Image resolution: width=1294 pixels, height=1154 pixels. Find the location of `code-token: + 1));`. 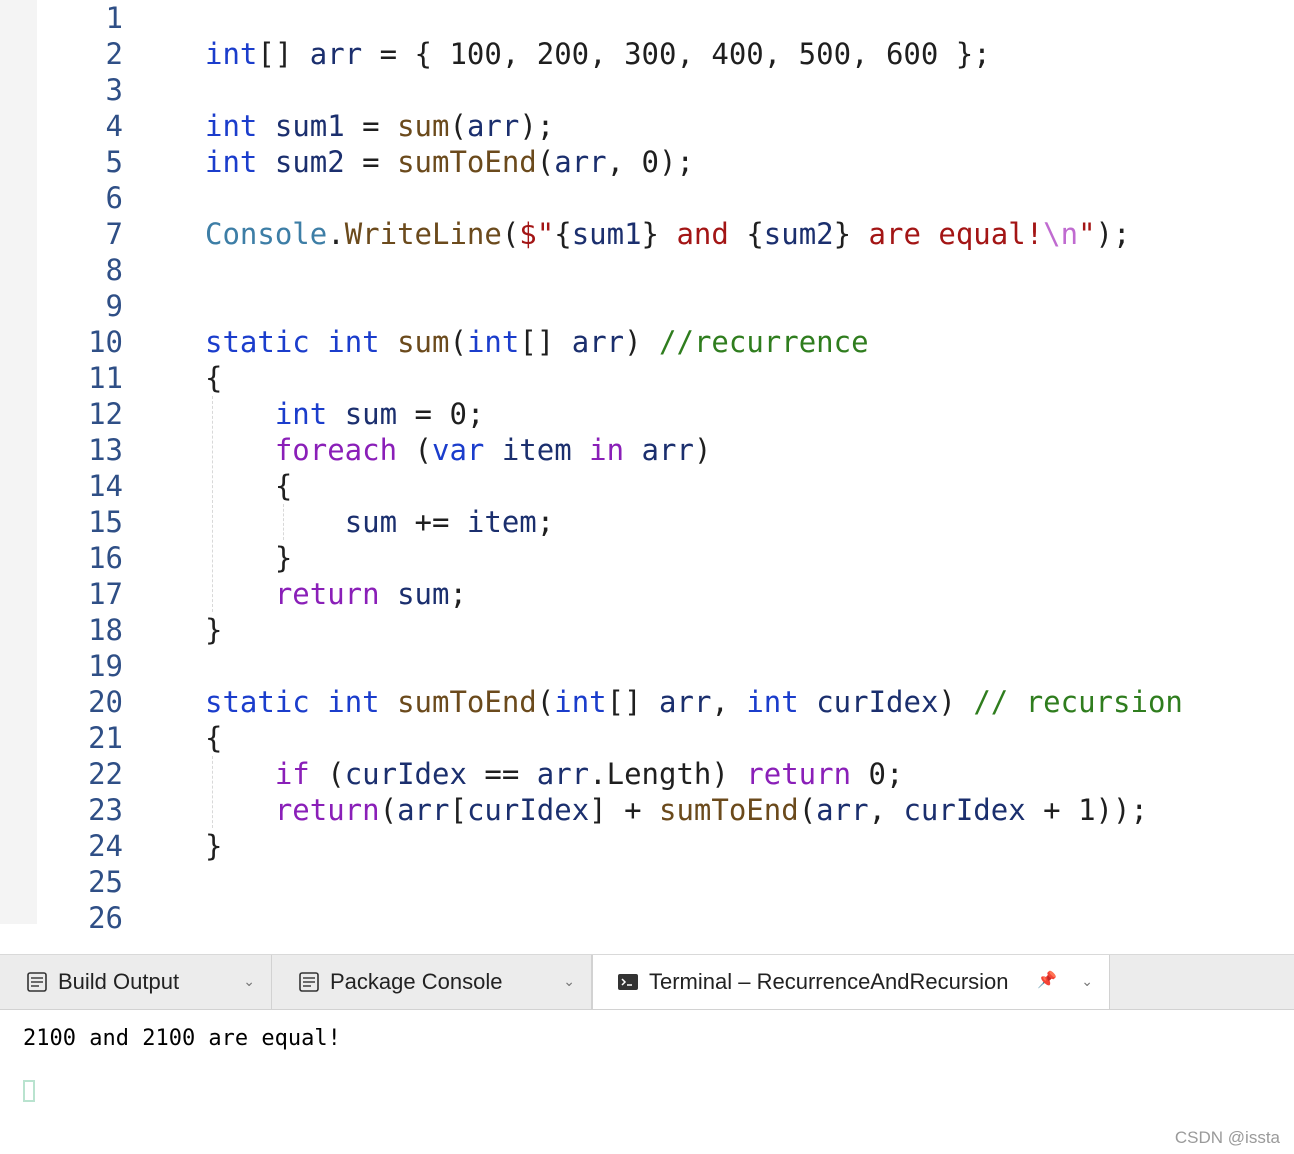

code-token: + 1)); is located at coordinates (1086, 810).